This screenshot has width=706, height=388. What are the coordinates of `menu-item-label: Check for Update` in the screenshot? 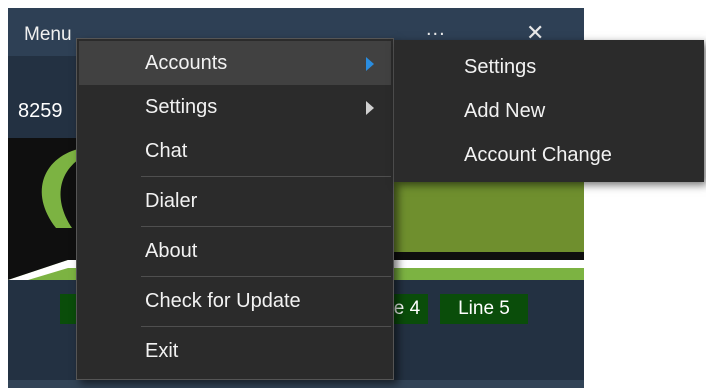 It's located at (223, 301).